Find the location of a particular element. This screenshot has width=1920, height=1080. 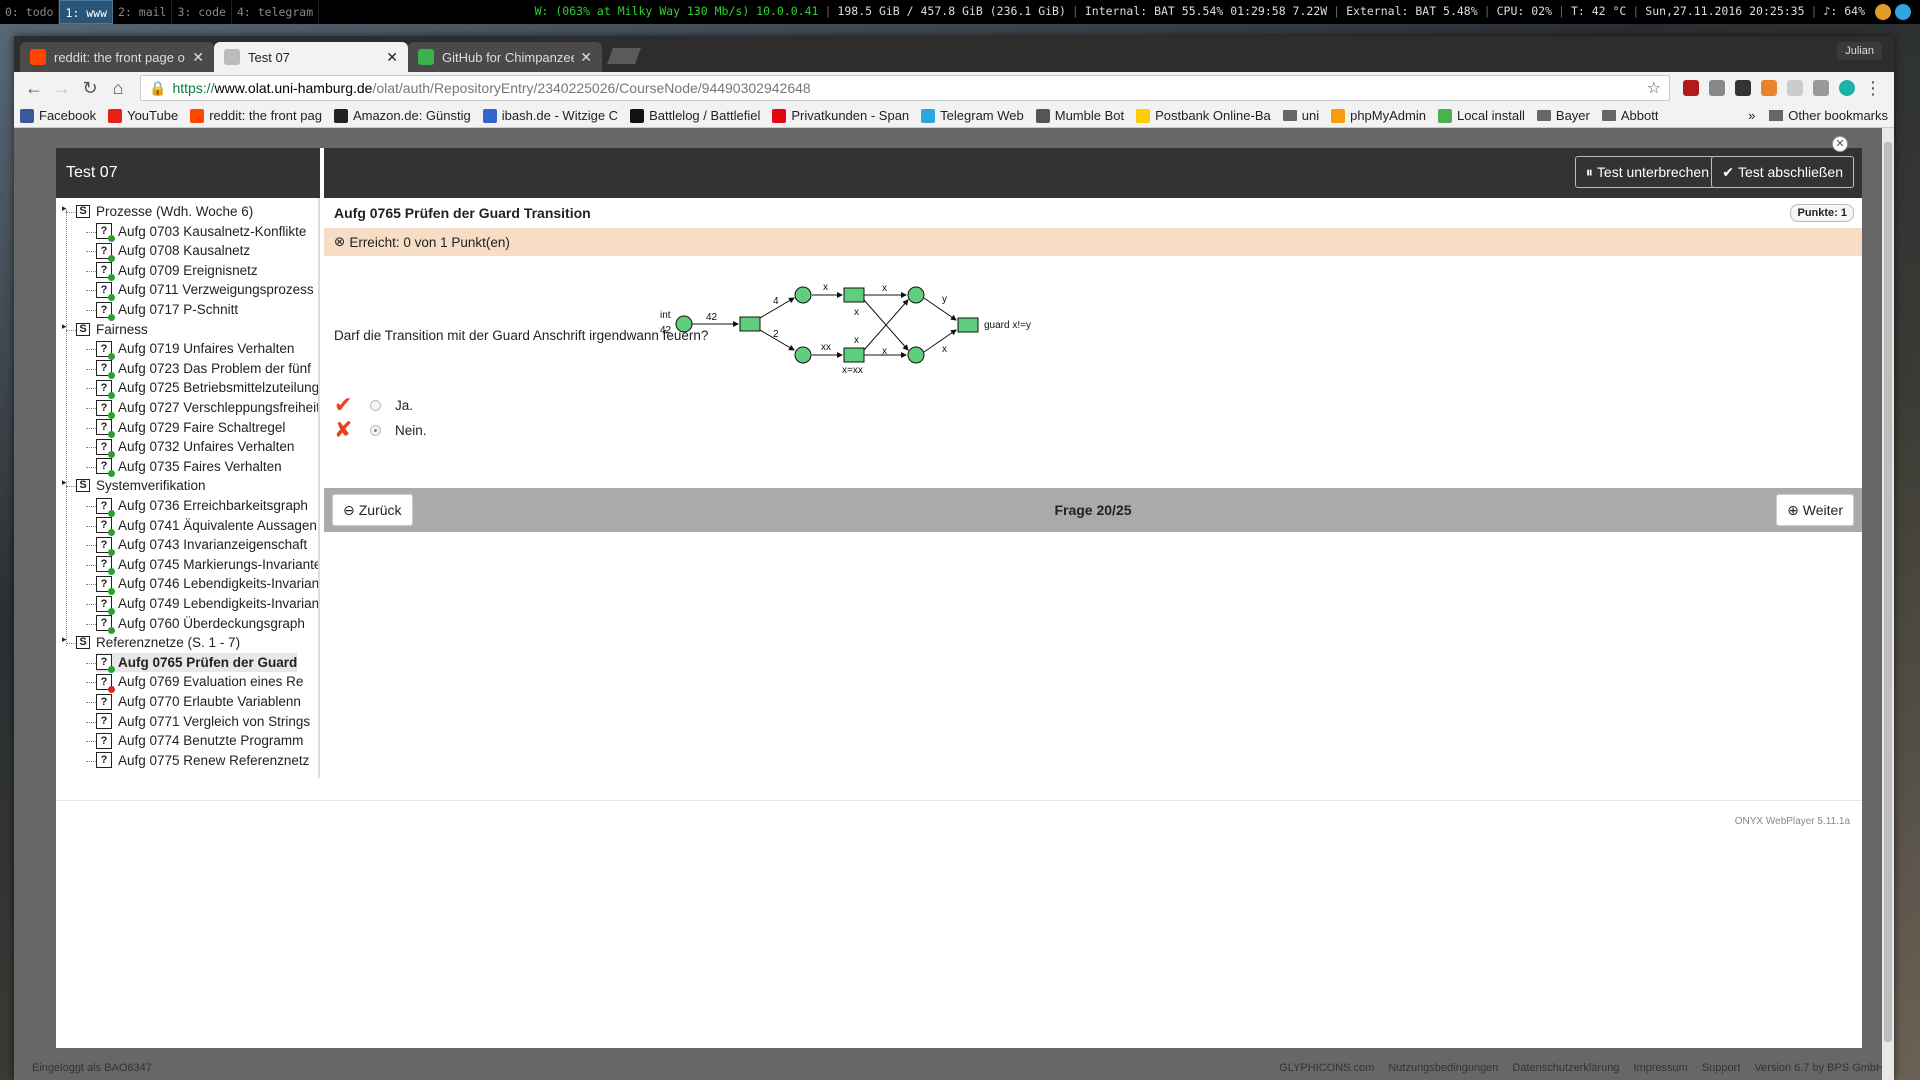

cpu-status: CPU: 02% is located at coordinates (1524, 11).